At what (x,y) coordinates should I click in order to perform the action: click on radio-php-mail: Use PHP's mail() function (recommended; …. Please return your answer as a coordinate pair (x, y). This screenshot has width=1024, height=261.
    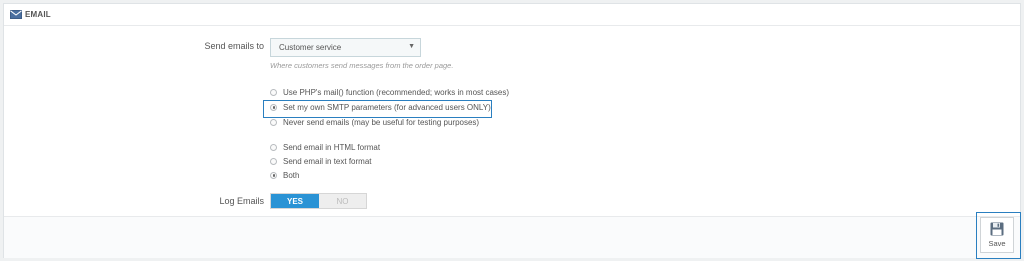
    Looking at the image, I should click on (389, 92).